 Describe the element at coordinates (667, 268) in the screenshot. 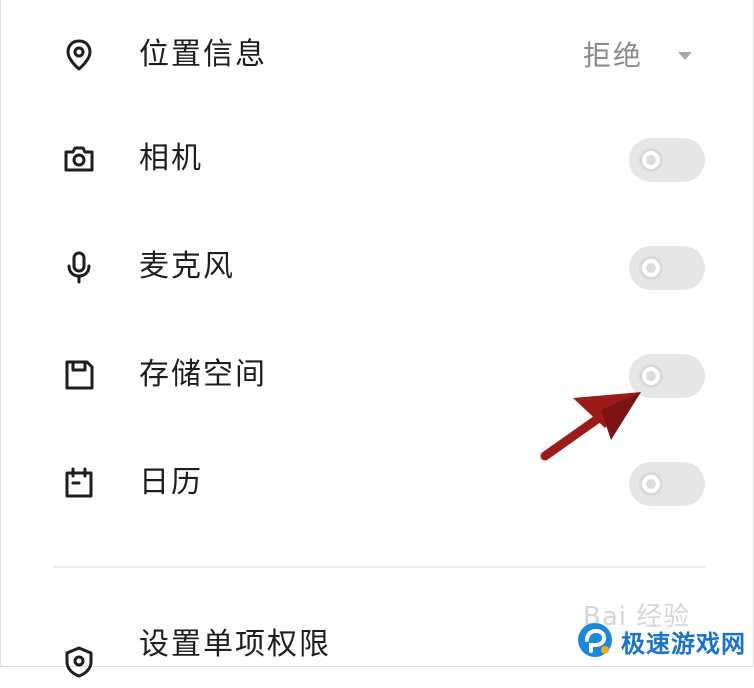

I see `microphone-toggle` at that location.